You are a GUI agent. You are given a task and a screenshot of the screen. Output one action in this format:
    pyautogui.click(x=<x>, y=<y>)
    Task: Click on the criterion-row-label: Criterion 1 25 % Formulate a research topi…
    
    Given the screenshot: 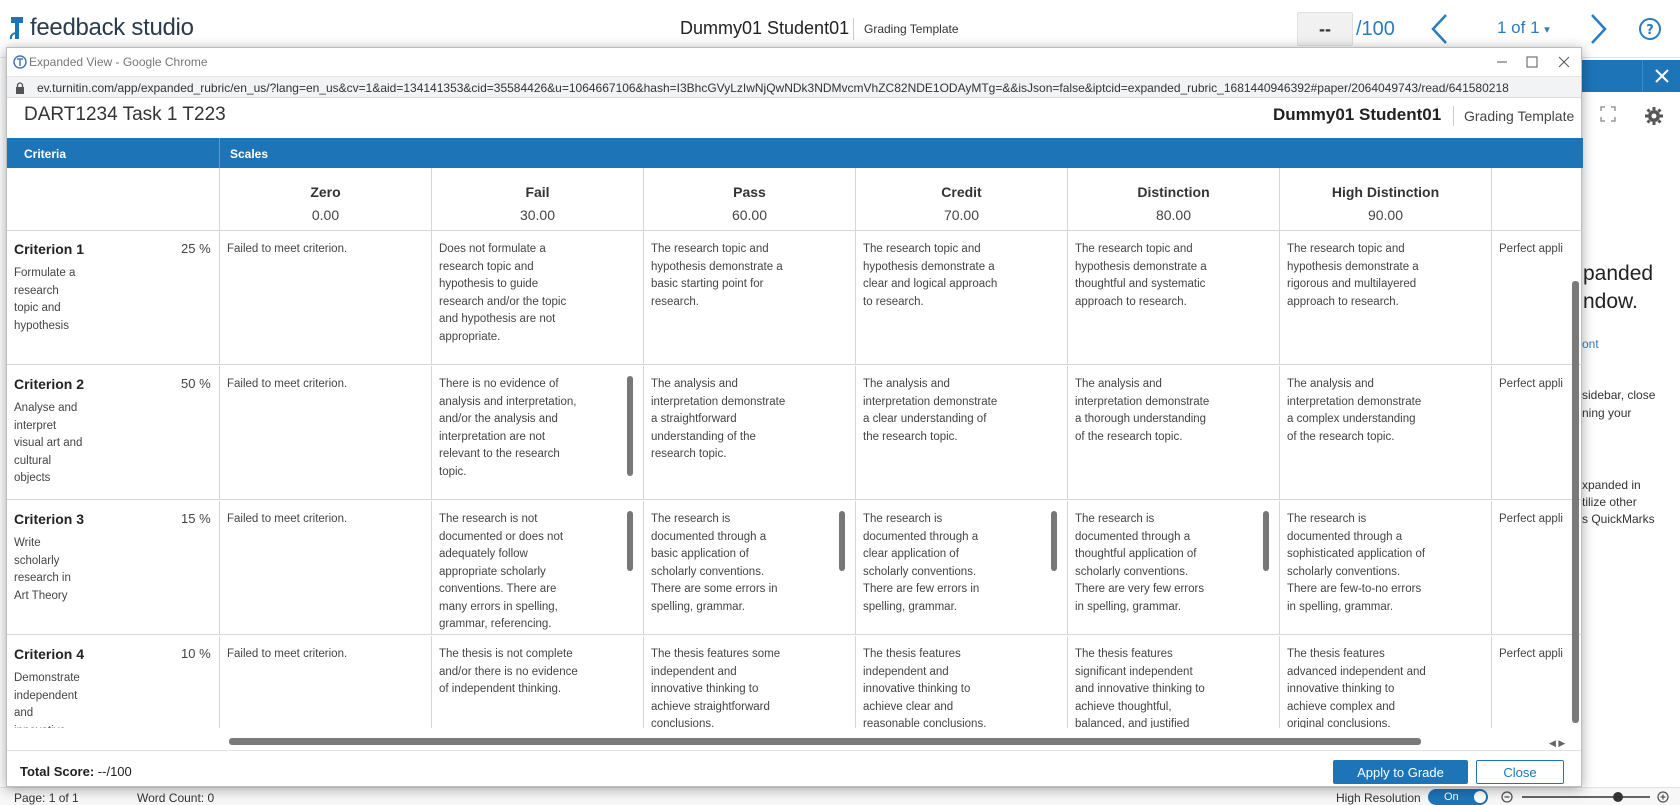 What is the action you would take?
    pyautogui.click(x=113, y=298)
    